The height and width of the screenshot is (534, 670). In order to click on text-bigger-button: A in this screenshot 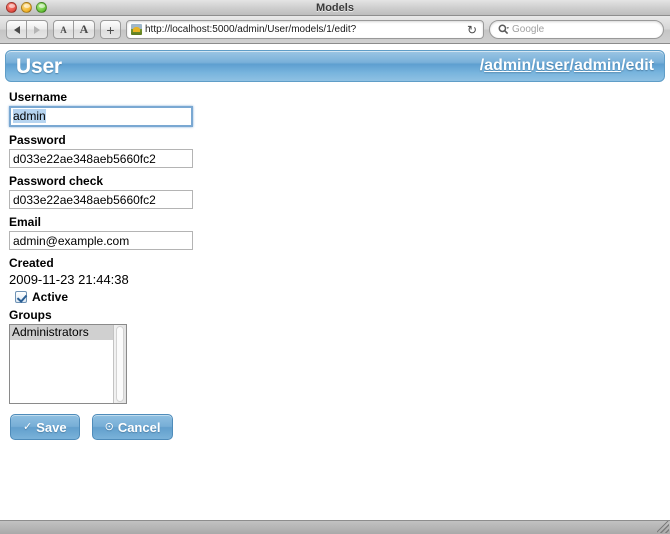, I will do `click(84, 29)`.